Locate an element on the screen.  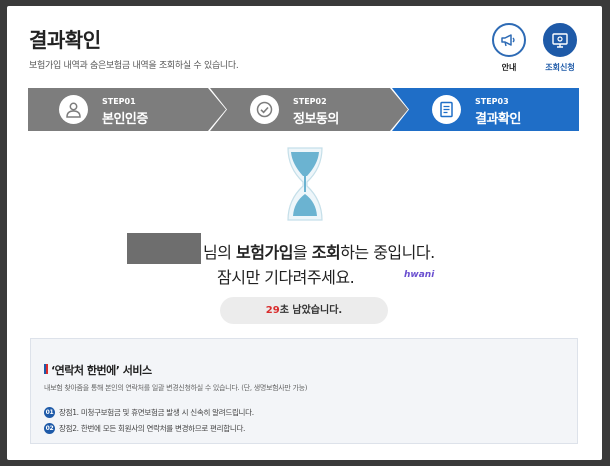
step-2-number: STEP02 is located at coordinates (310, 101).